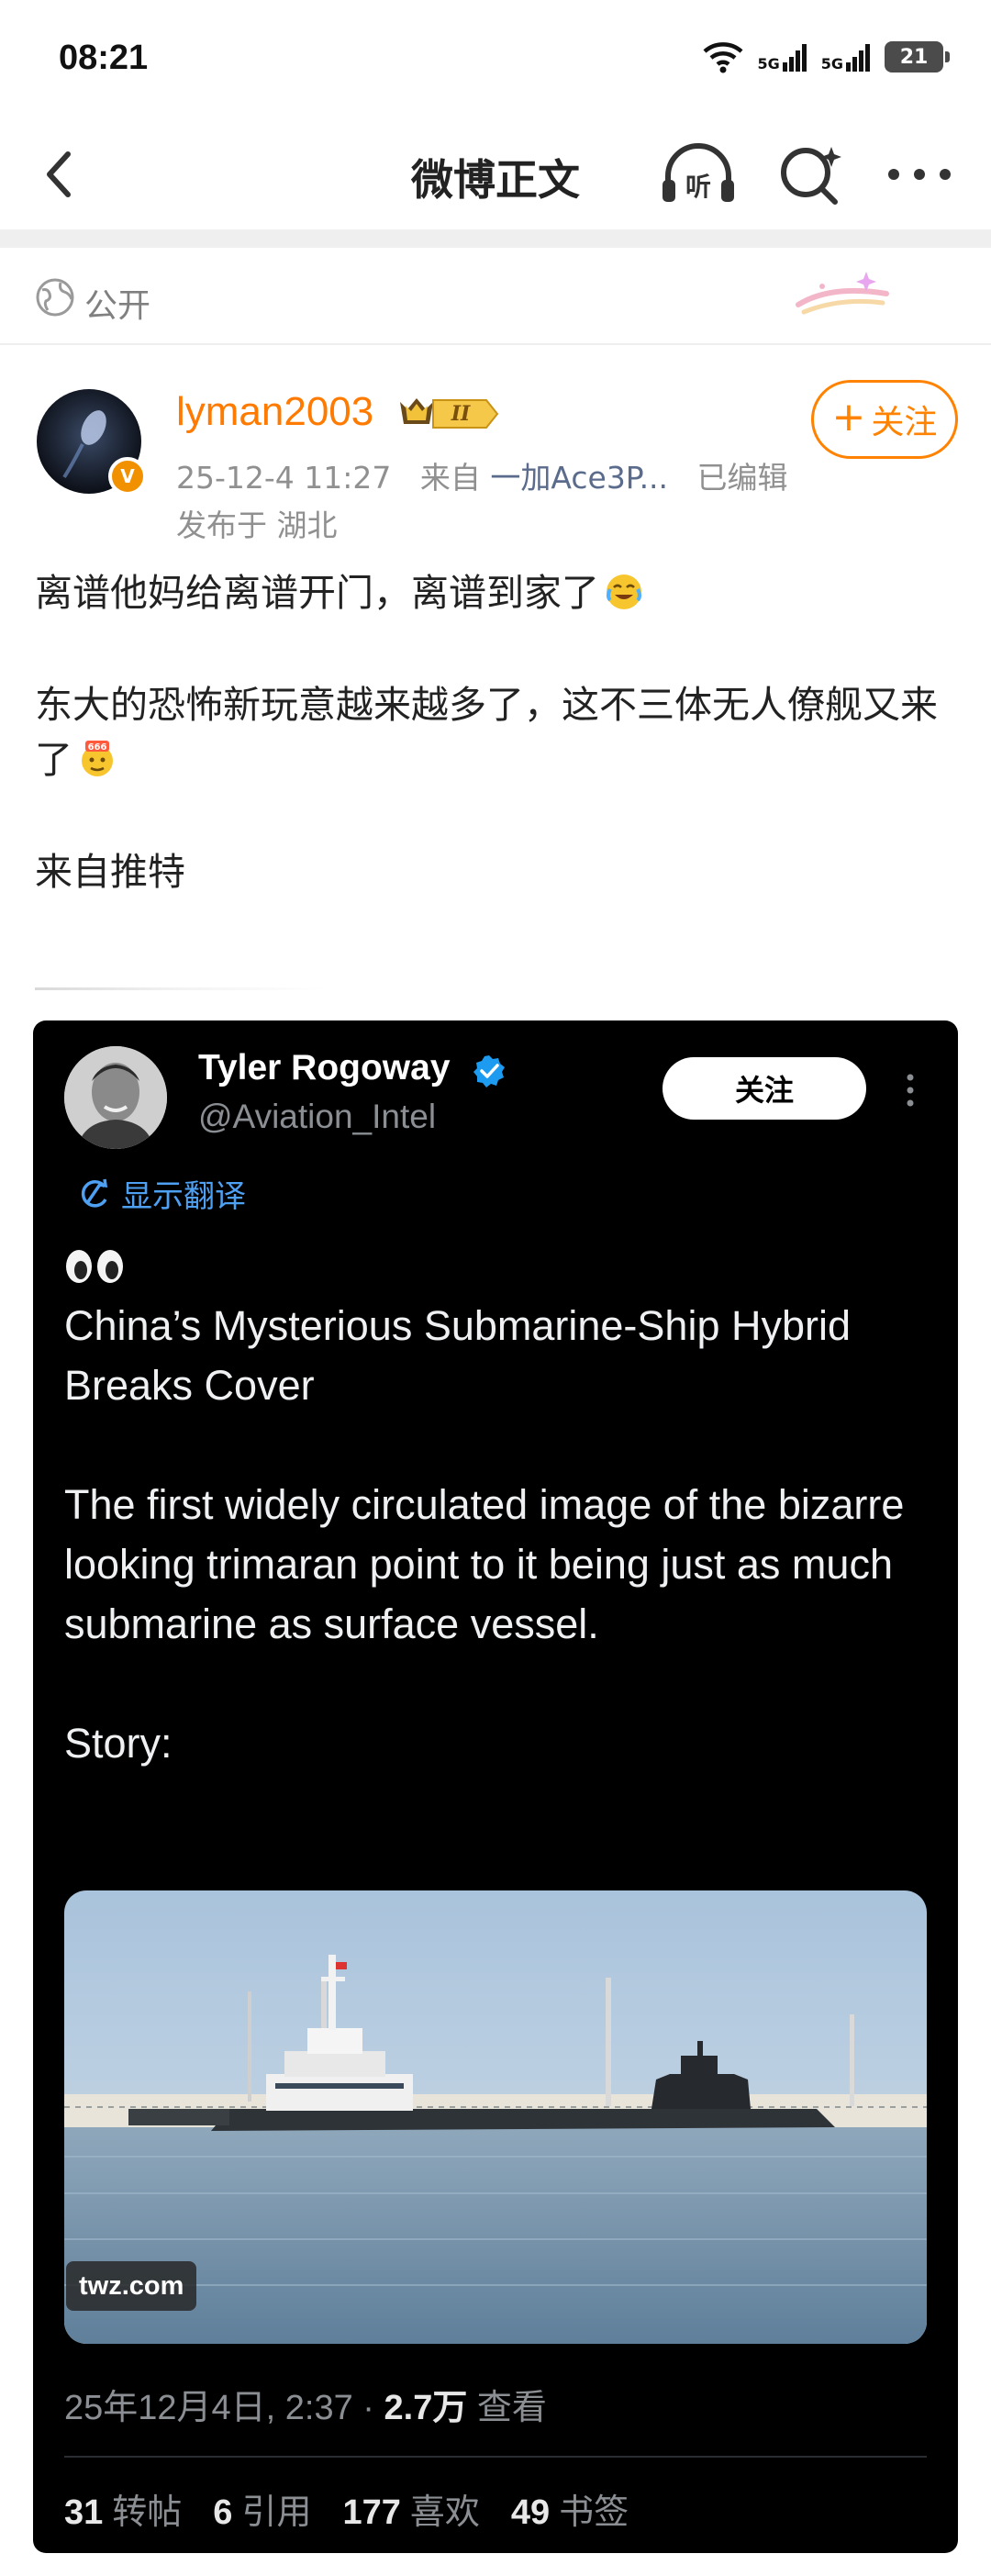 The width and height of the screenshot is (991, 2576). Describe the element at coordinates (919, 174) in the screenshot. I see `more-options-icon` at that location.